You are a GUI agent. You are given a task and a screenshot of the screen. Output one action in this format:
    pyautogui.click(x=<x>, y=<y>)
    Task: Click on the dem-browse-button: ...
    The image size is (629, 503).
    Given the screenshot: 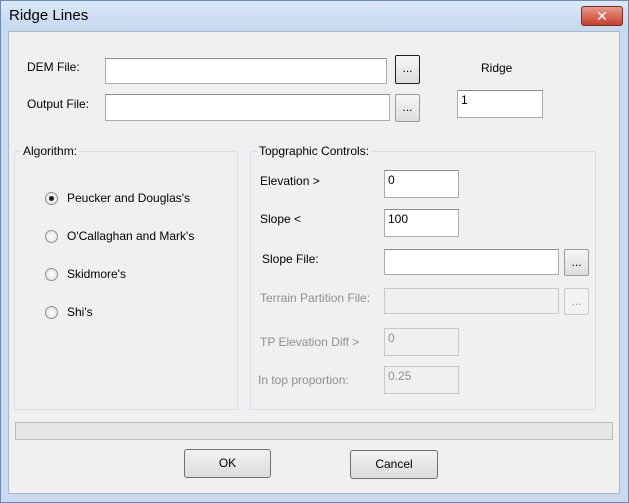 What is the action you would take?
    pyautogui.click(x=407, y=69)
    